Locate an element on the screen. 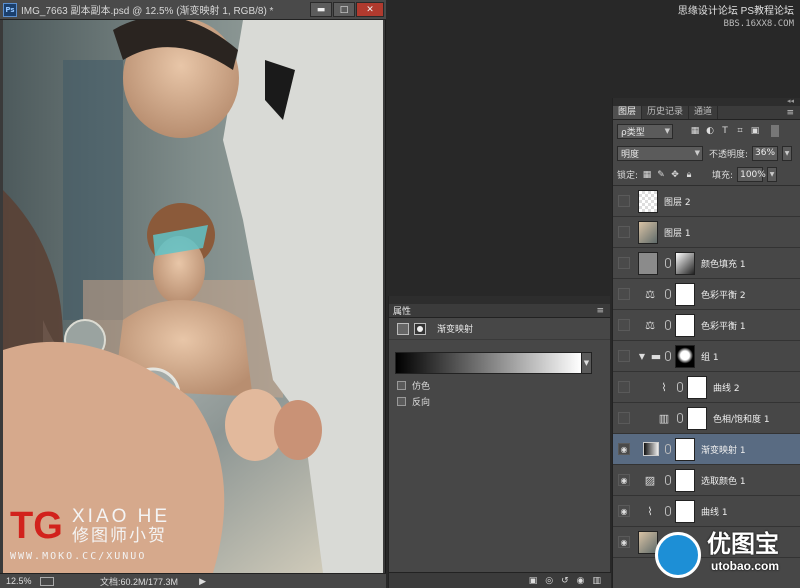 This screenshot has width=800, height=588. delete-icon: ▥ is located at coordinates (596, 581).